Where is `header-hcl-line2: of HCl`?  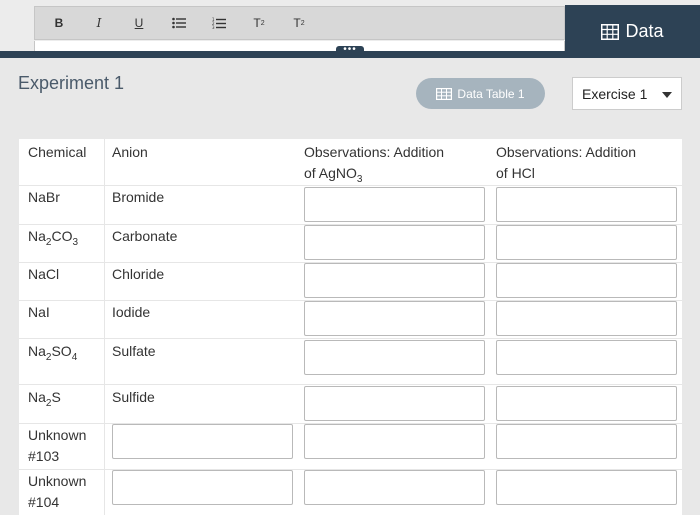
header-hcl-line2: of HCl is located at coordinates (515, 173).